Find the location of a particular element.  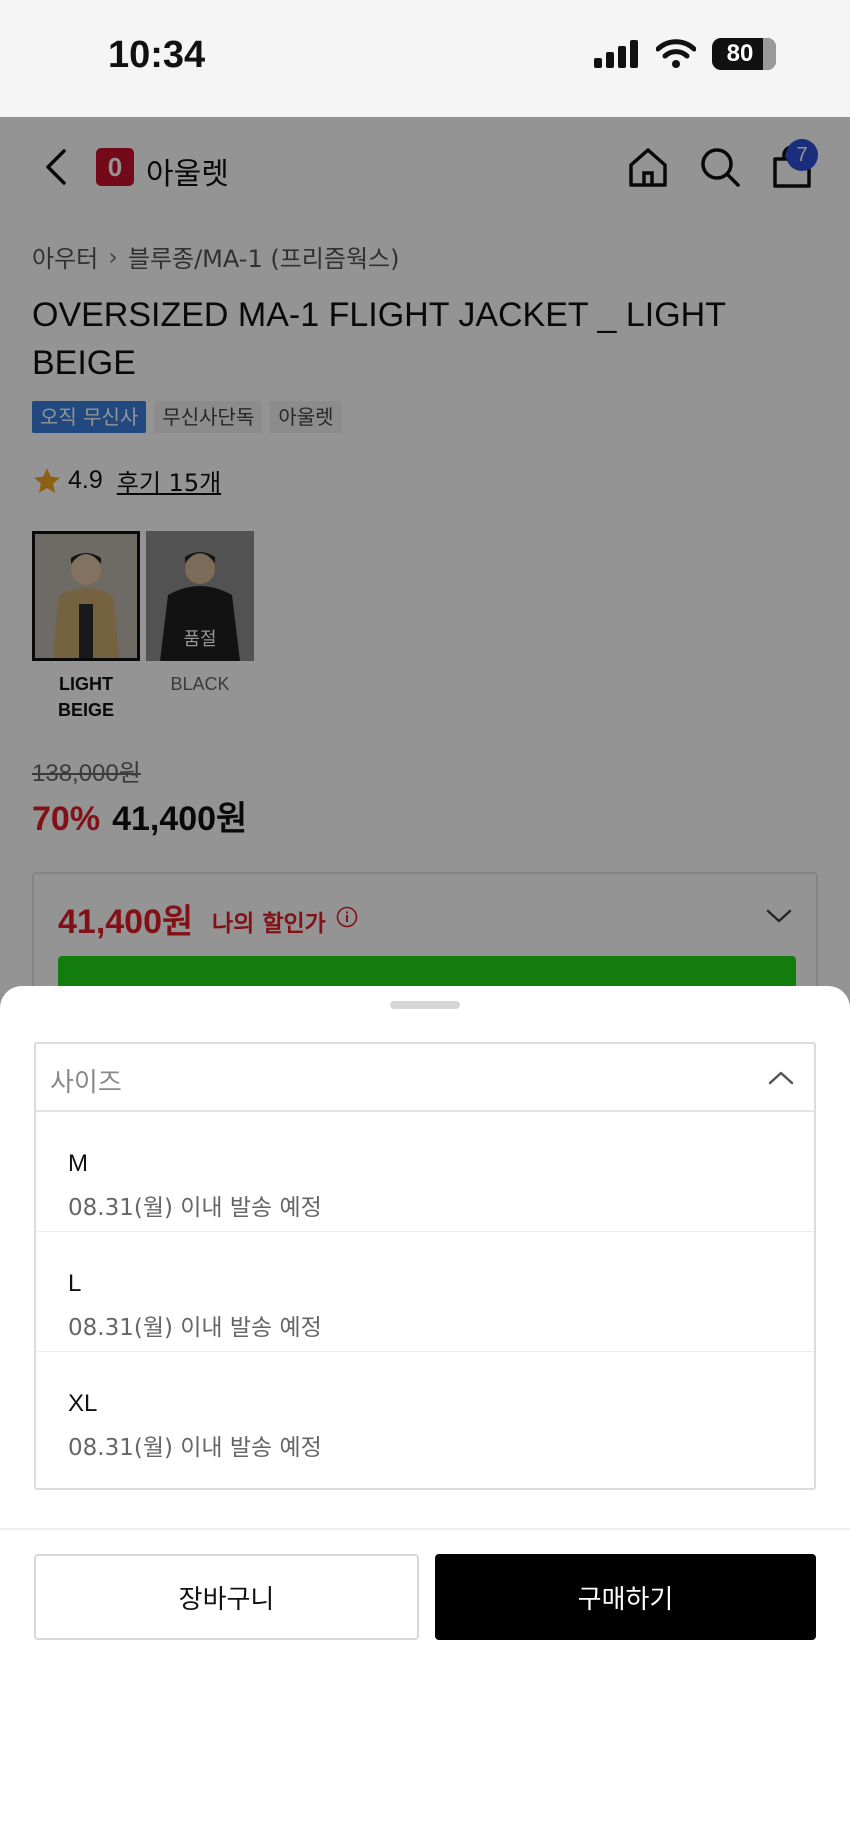

size-option-m: M 08.31(월) 이내 발송 예정 is located at coordinates (425, 1172).